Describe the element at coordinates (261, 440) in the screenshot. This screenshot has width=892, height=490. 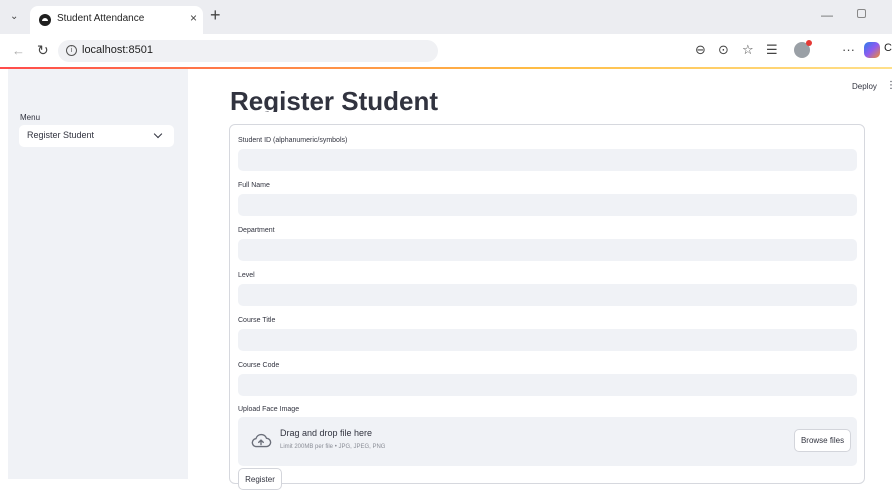
I see `cloud-upload-icon` at that location.